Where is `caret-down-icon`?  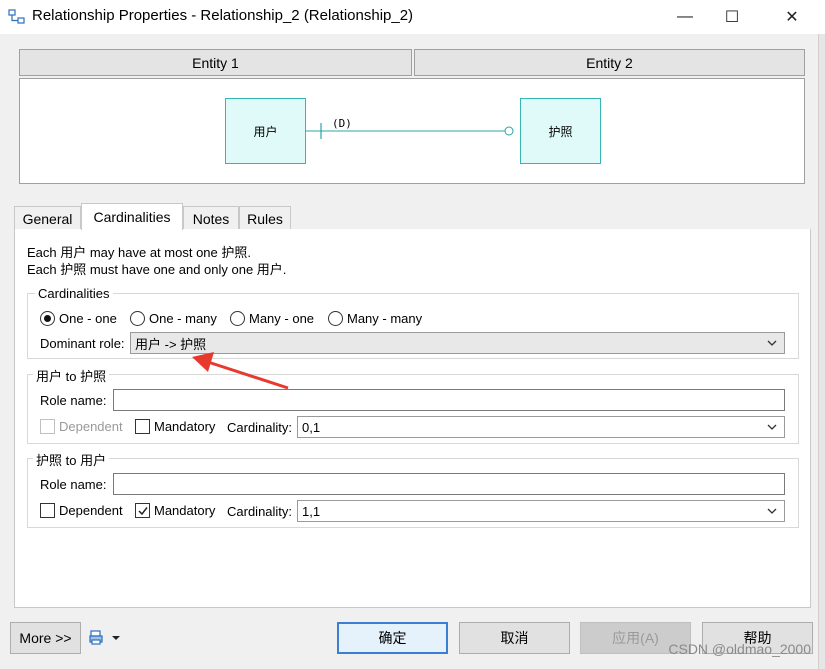 caret-down-icon is located at coordinates (116, 638).